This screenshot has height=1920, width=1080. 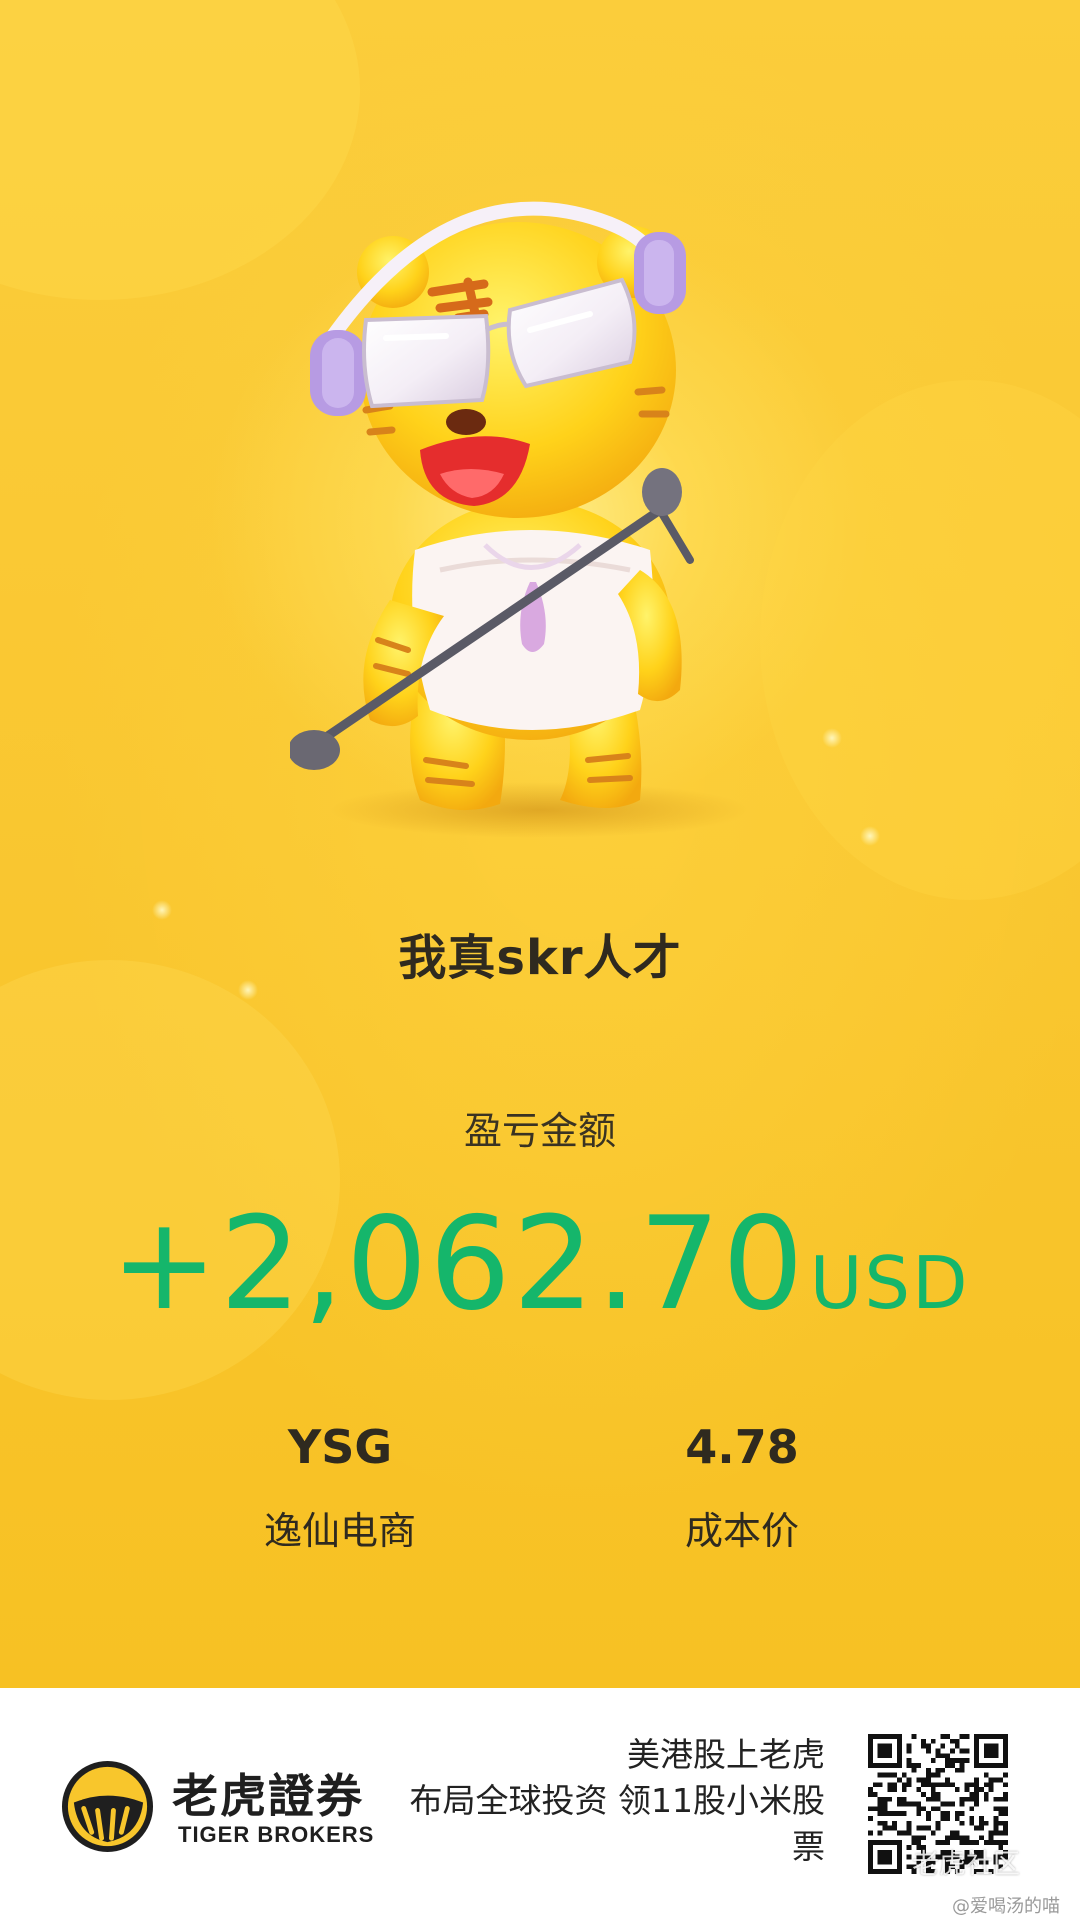 I want to click on pnl-value: +2,062.70, so click(x=458, y=1264).